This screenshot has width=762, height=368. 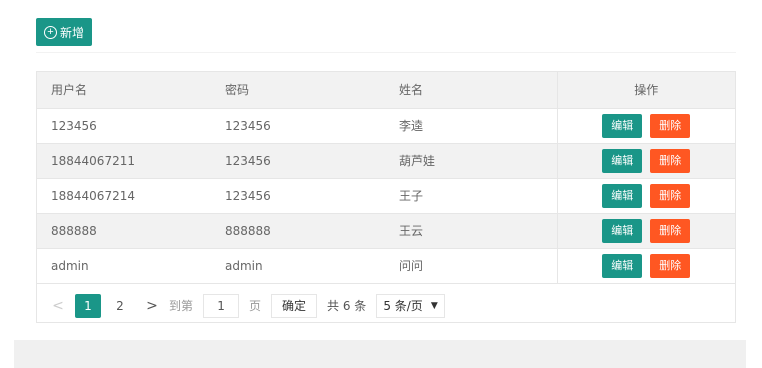 I want to click on table-row: admin admin 问问 编辑 删除, so click(x=386, y=266).